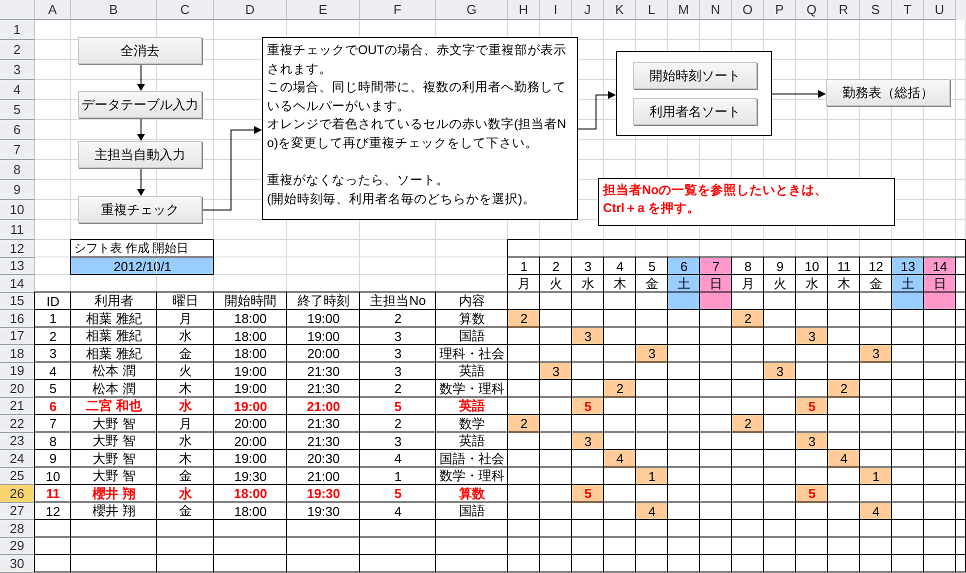  I want to click on row-header: 5, so click(17, 110).